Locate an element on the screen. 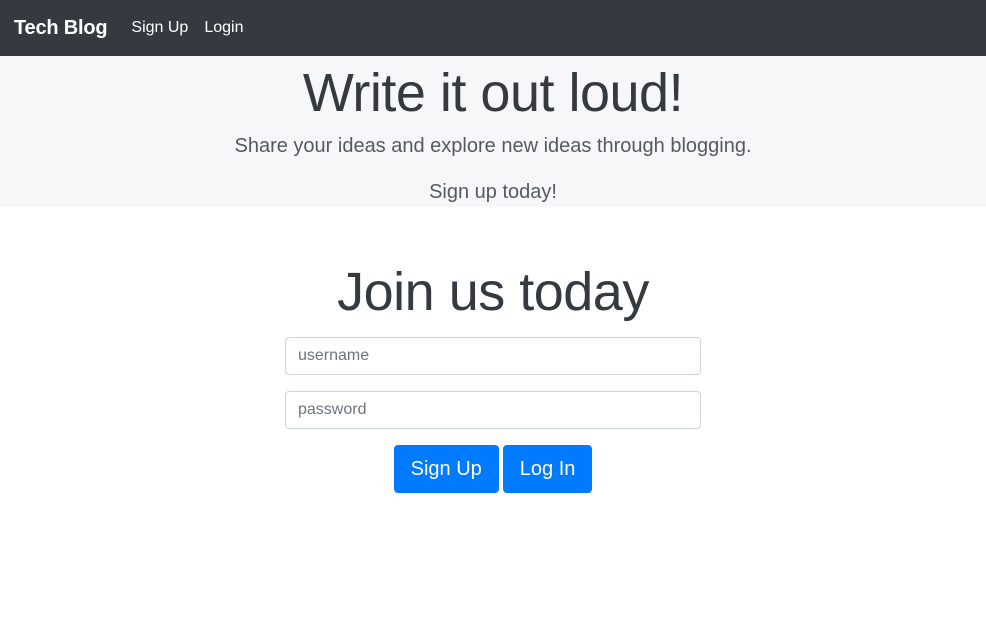 This screenshot has height=635, width=986. brand-link: Tech Blog is located at coordinates (61, 28).